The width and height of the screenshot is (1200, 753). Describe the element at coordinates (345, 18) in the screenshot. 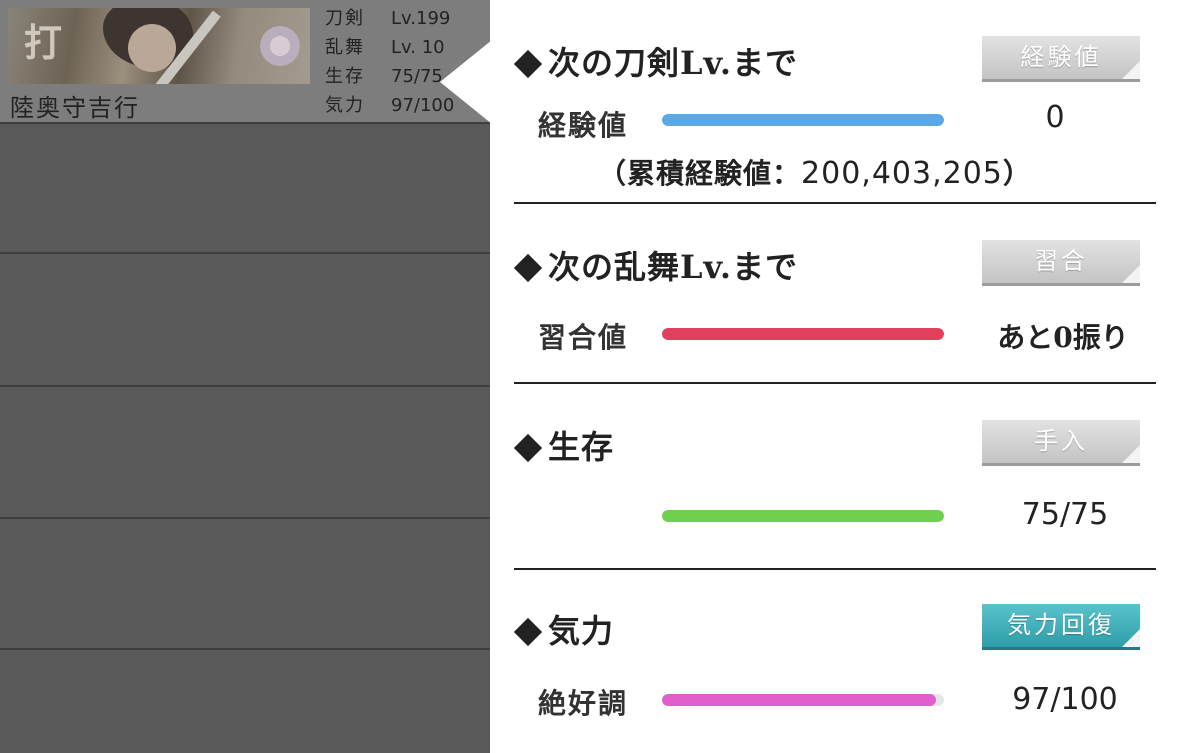

I see `stat-label: 刀剣` at that location.